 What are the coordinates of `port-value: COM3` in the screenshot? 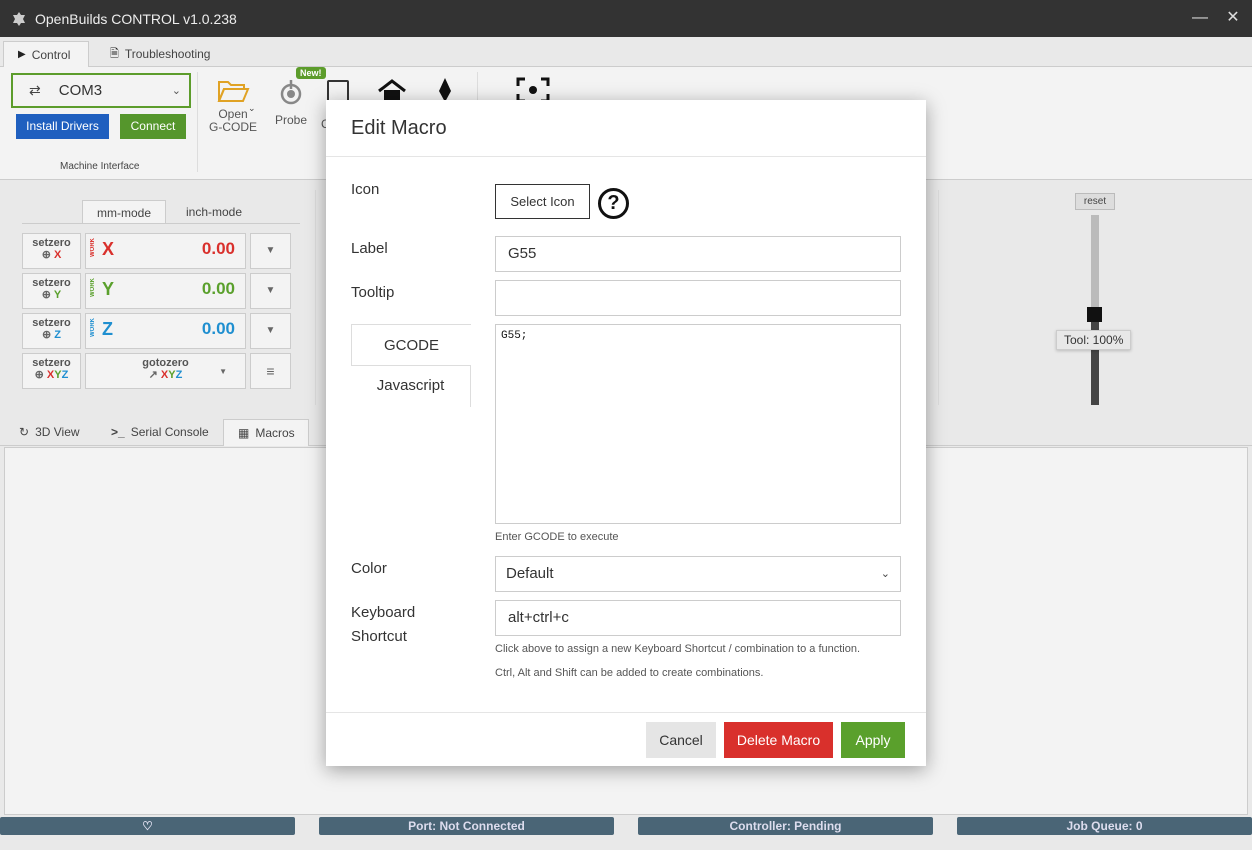 It's located at (80, 90).